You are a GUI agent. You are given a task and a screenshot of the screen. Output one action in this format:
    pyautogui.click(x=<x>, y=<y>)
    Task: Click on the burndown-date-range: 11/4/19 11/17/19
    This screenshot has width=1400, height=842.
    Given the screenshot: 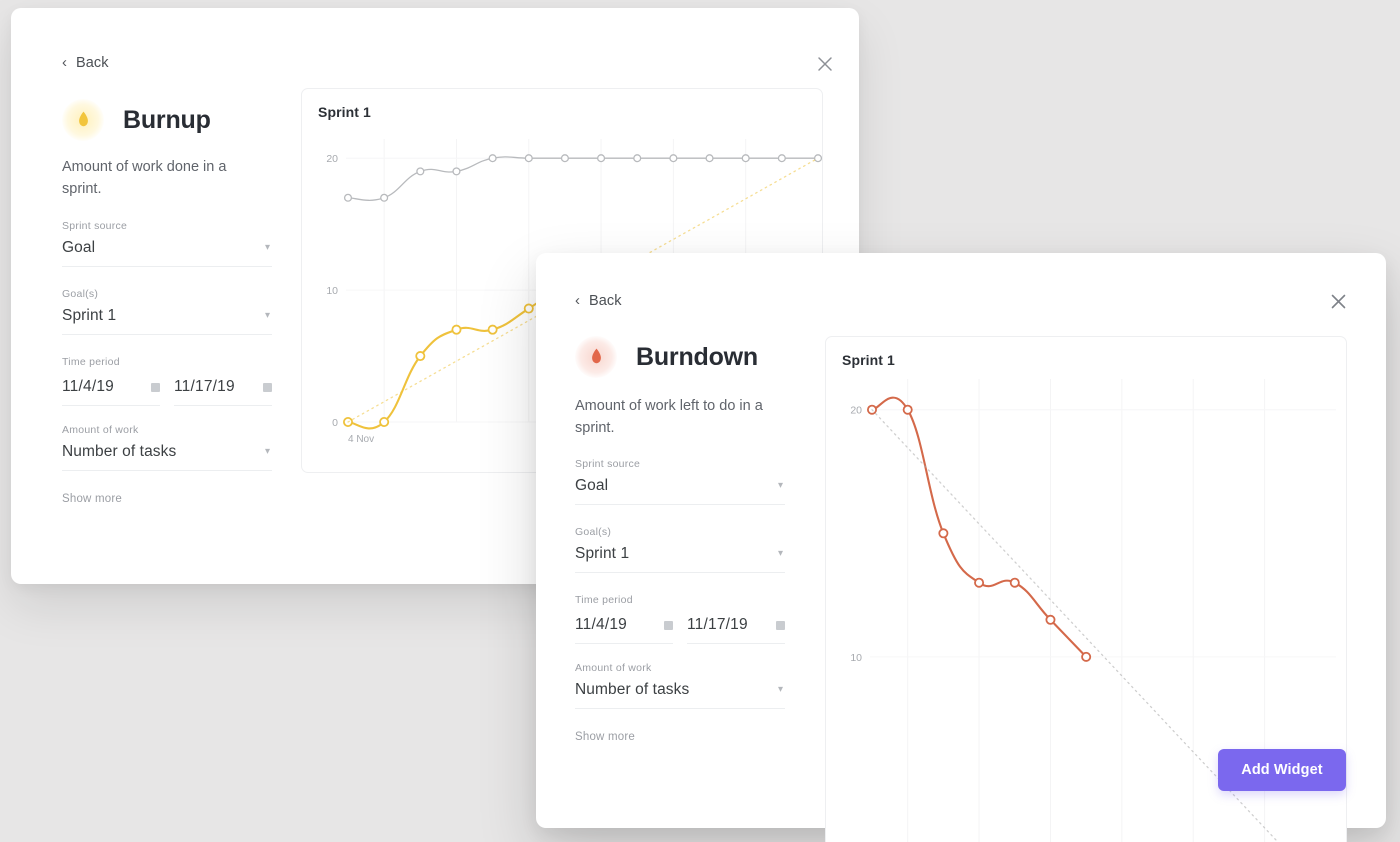 What is the action you would take?
    pyautogui.click(x=680, y=630)
    